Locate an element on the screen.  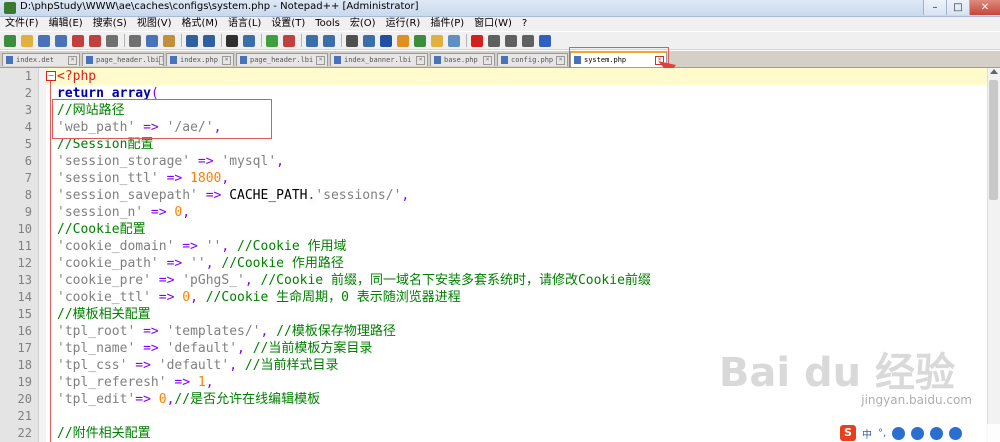
open-file-icon is located at coordinates (27, 40).